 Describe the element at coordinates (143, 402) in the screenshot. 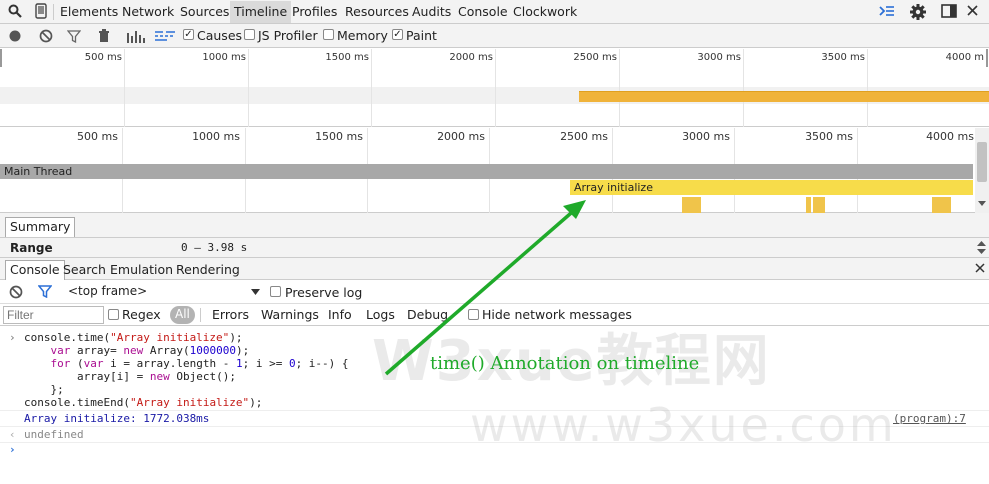

I see `code-line: console.timeEnd("Array initialize");` at that location.